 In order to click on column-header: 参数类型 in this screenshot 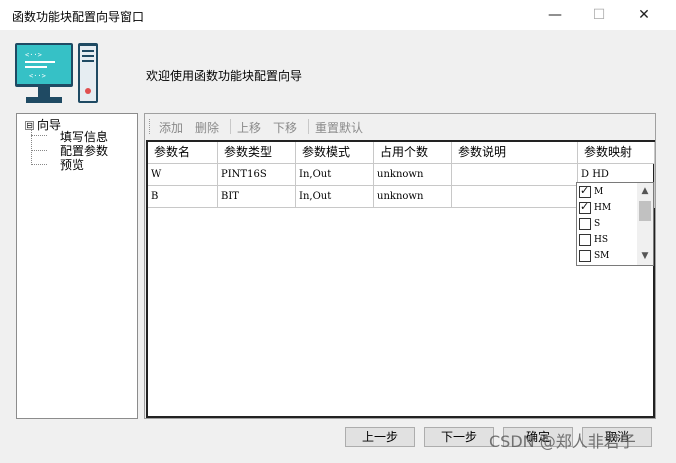, I will do `click(257, 153)`.